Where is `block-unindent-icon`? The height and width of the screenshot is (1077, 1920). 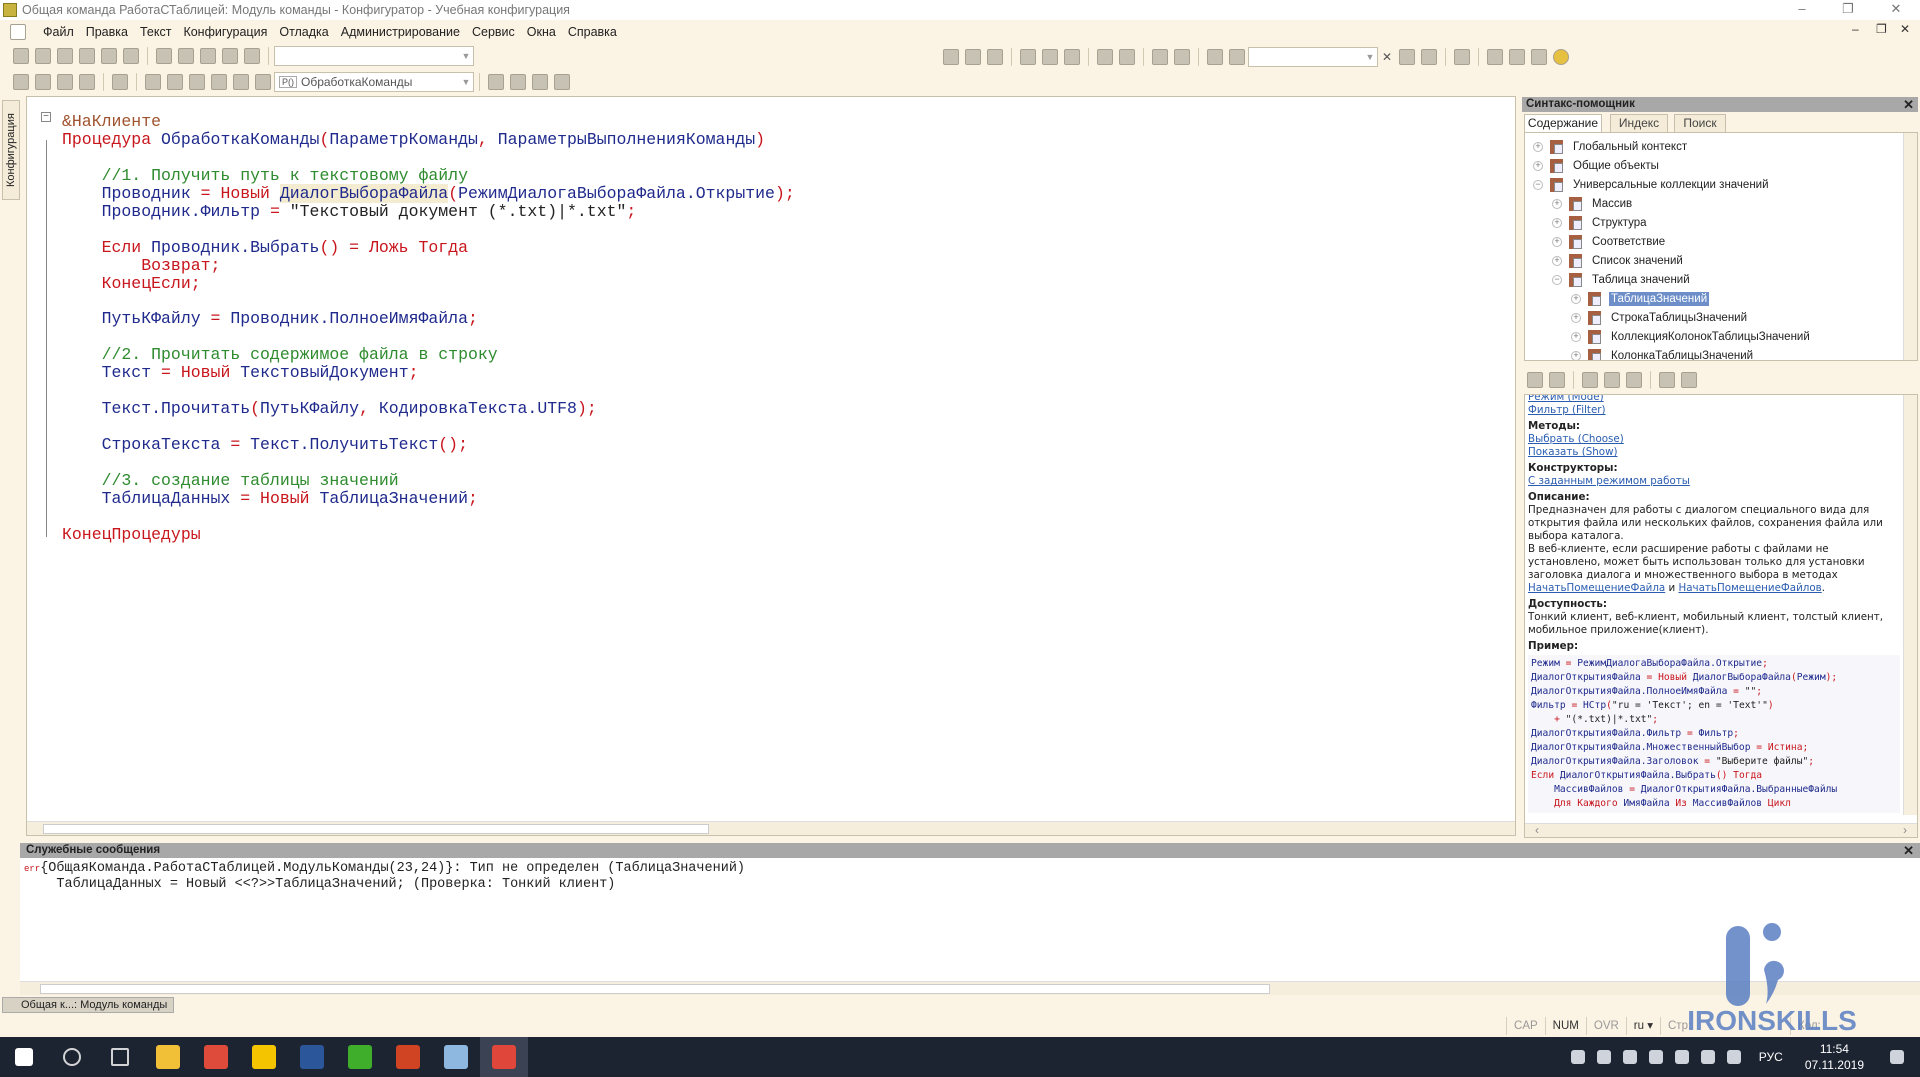
block-unindent-icon is located at coordinates (175, 82).